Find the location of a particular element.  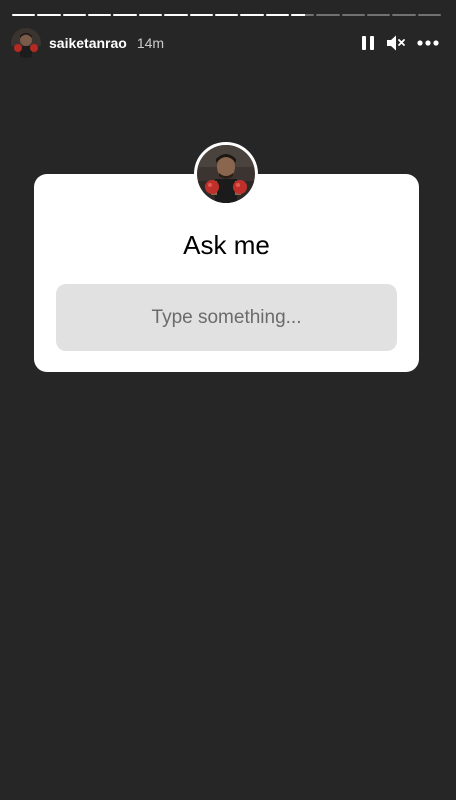

profile-photo-icon is located at coordinates (226, 174).